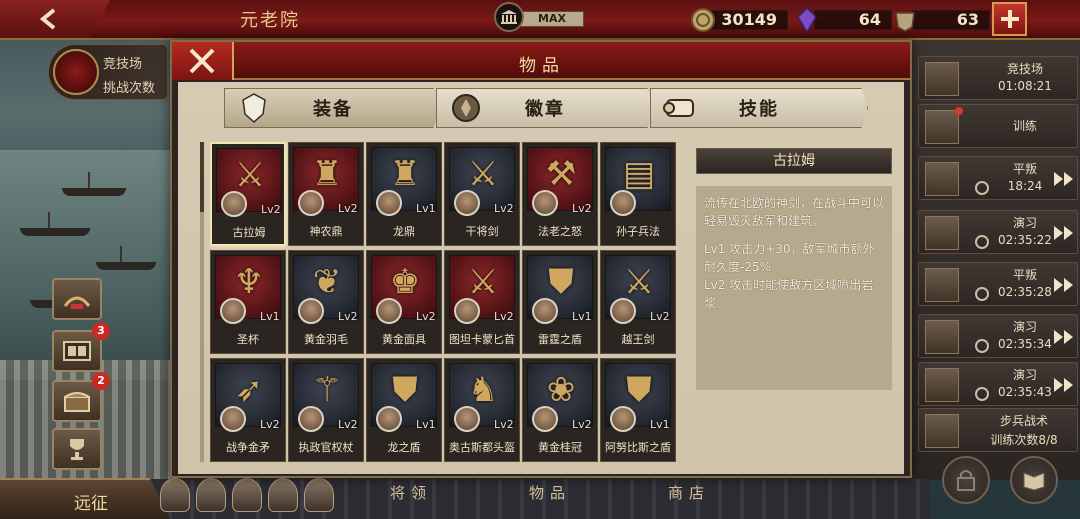 This screenshot has height=519, width=1080. What do you see at coordinates (998, 284) in the screenshot?
I see `timer-suppress: 平叛 02:35:28` at bounding box center [998, 284].